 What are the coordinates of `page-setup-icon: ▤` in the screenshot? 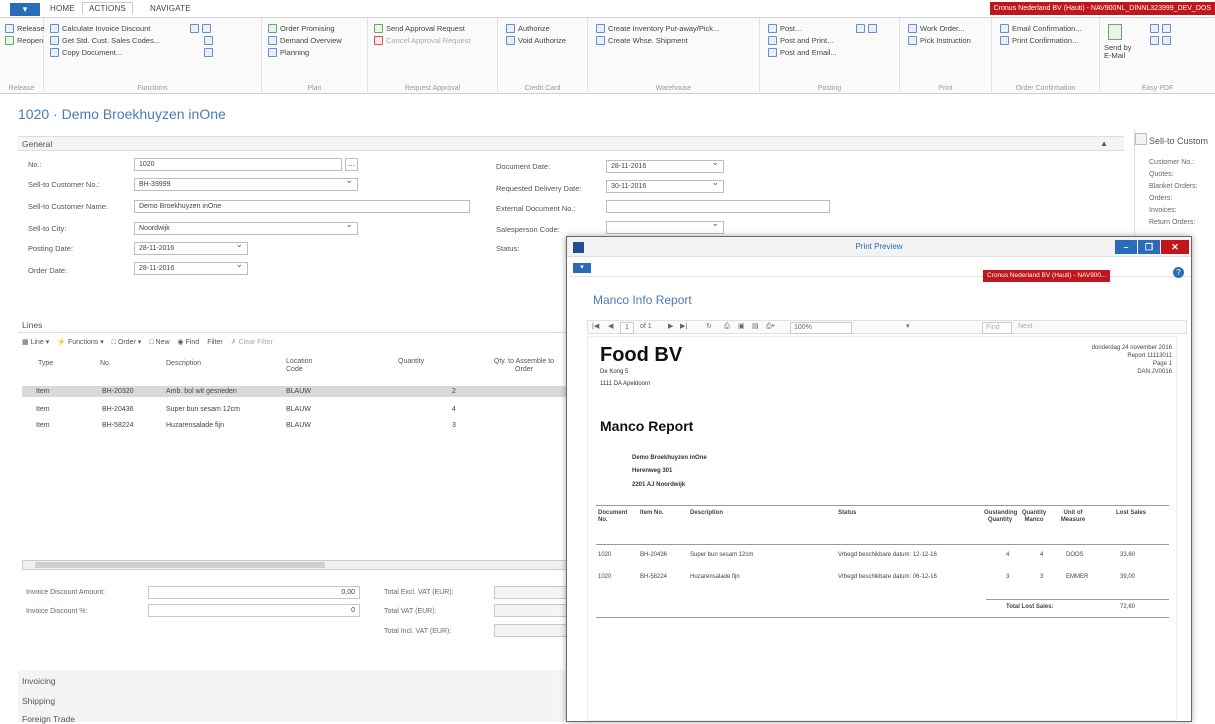 It's located at (755, 327).